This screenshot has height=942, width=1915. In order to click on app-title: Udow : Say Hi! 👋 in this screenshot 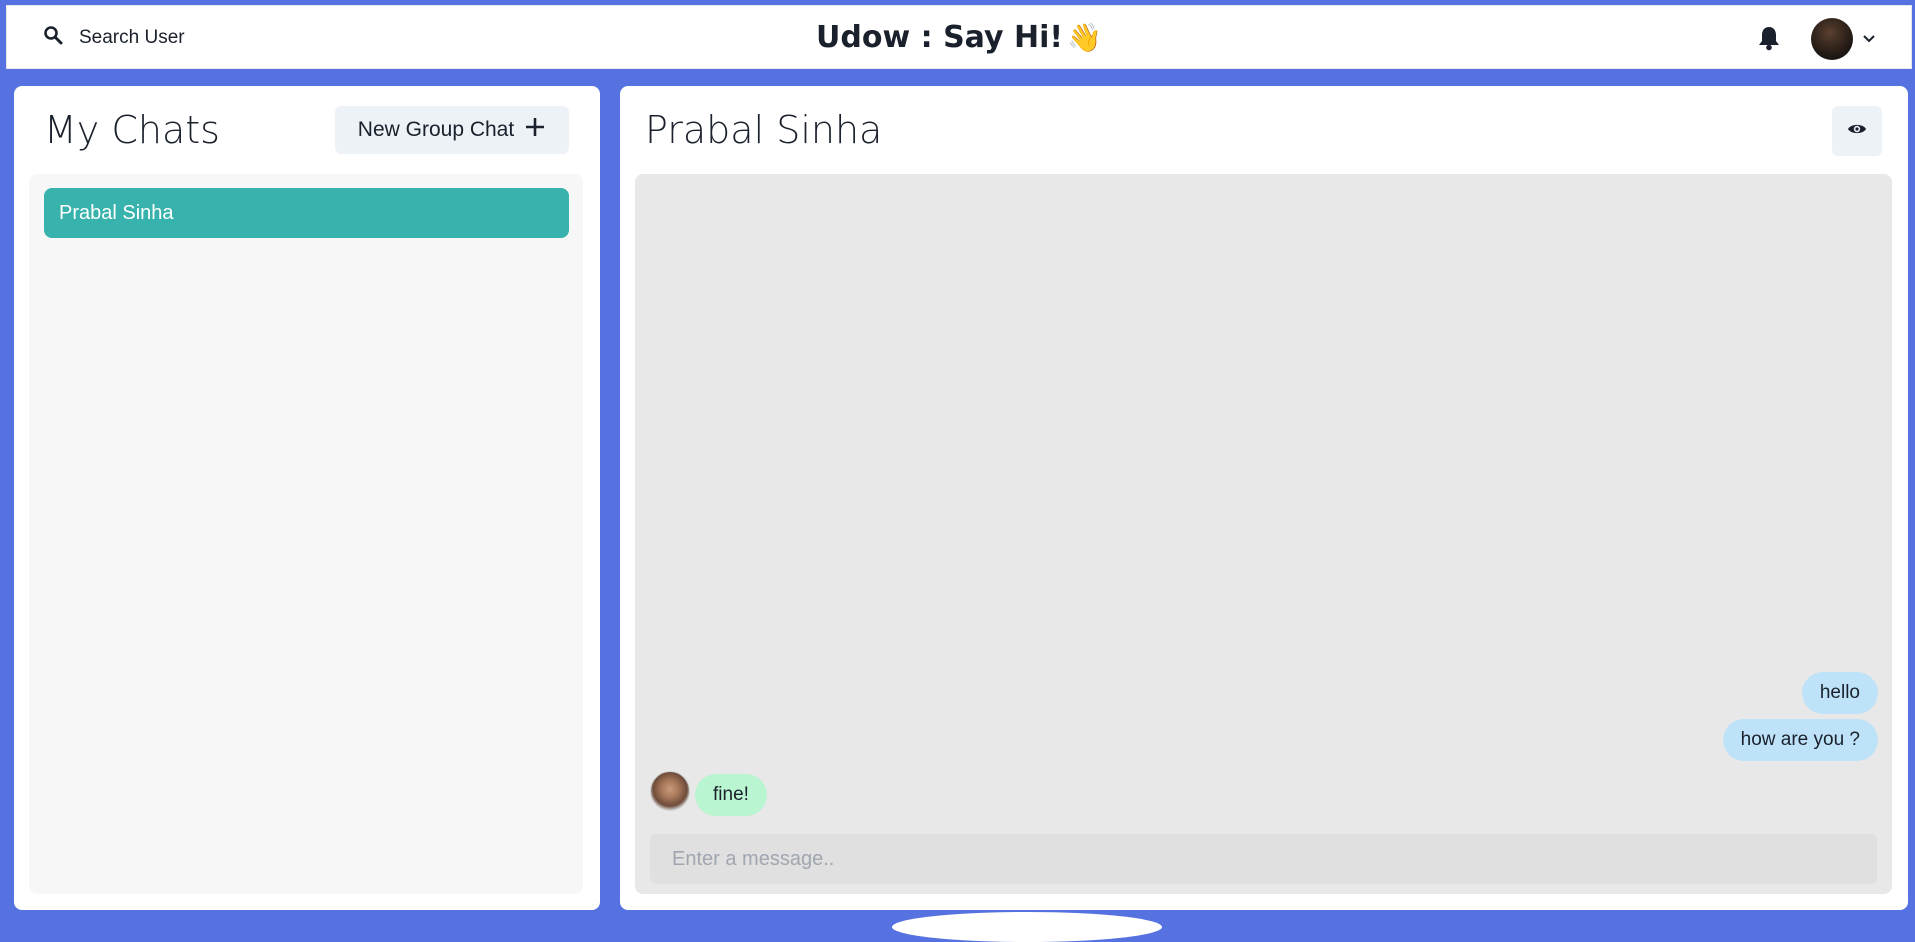, I will do `click(959, 37)`.